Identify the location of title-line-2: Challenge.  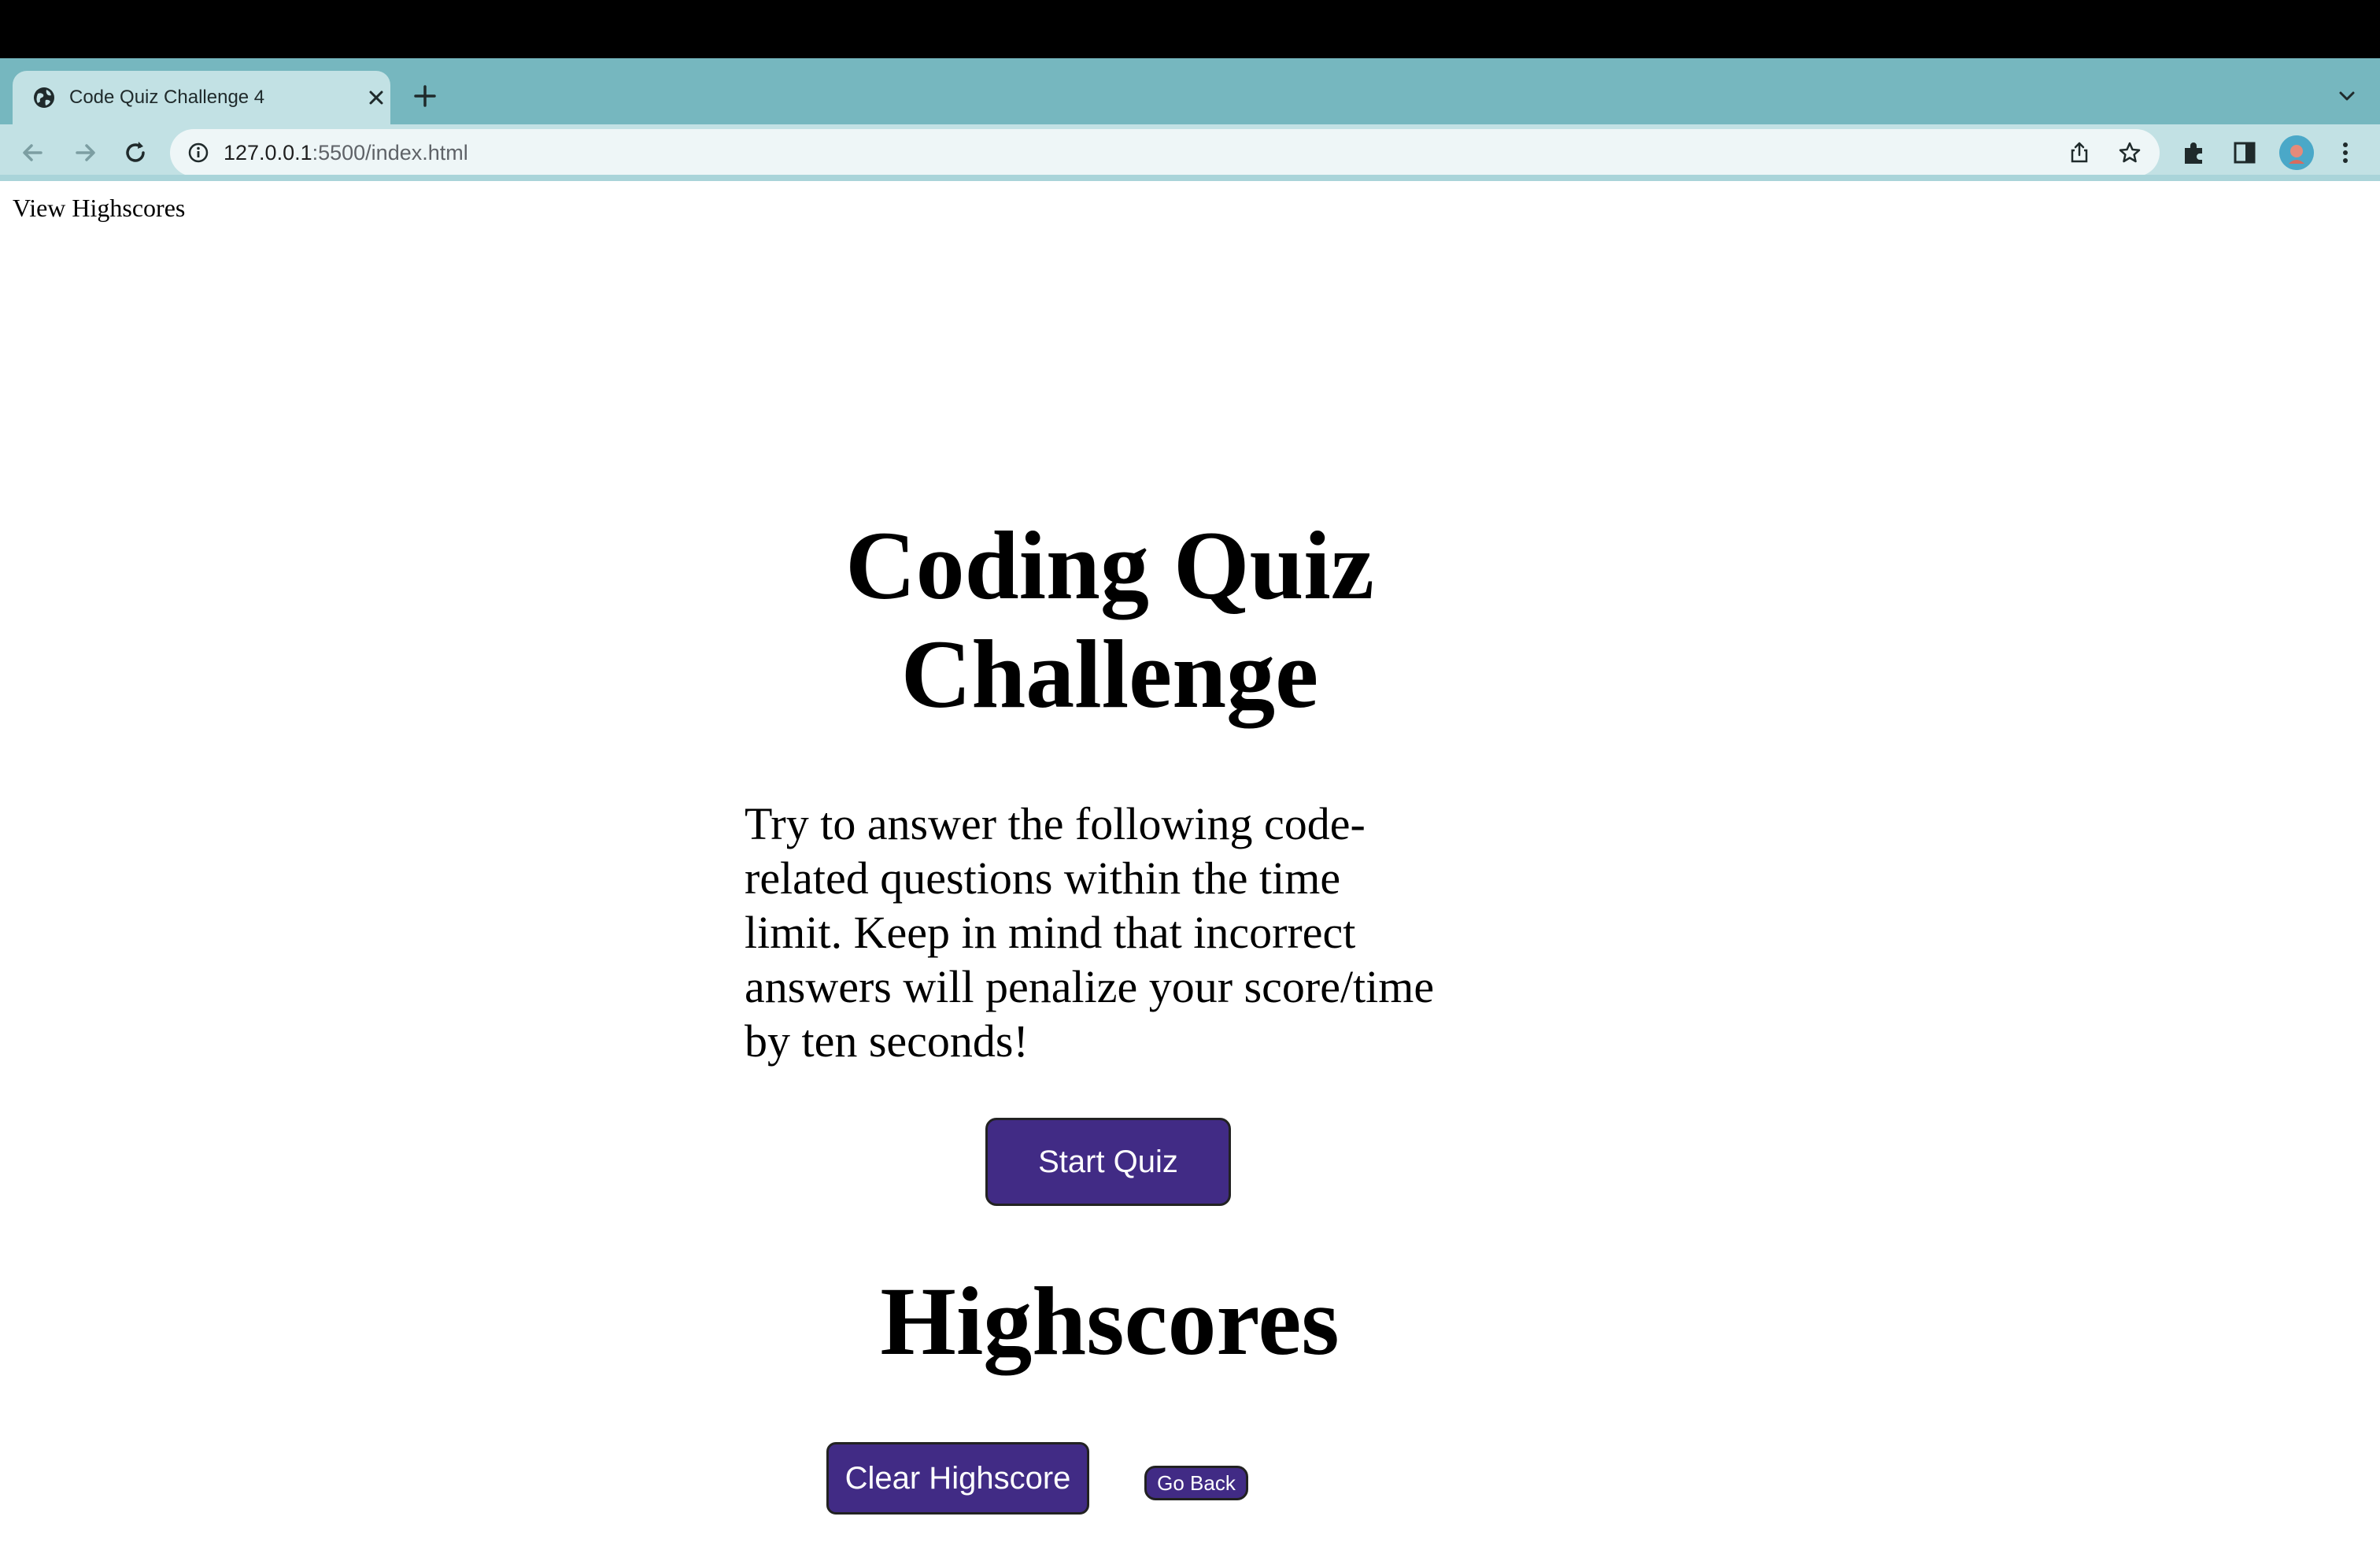
(1109, 674).